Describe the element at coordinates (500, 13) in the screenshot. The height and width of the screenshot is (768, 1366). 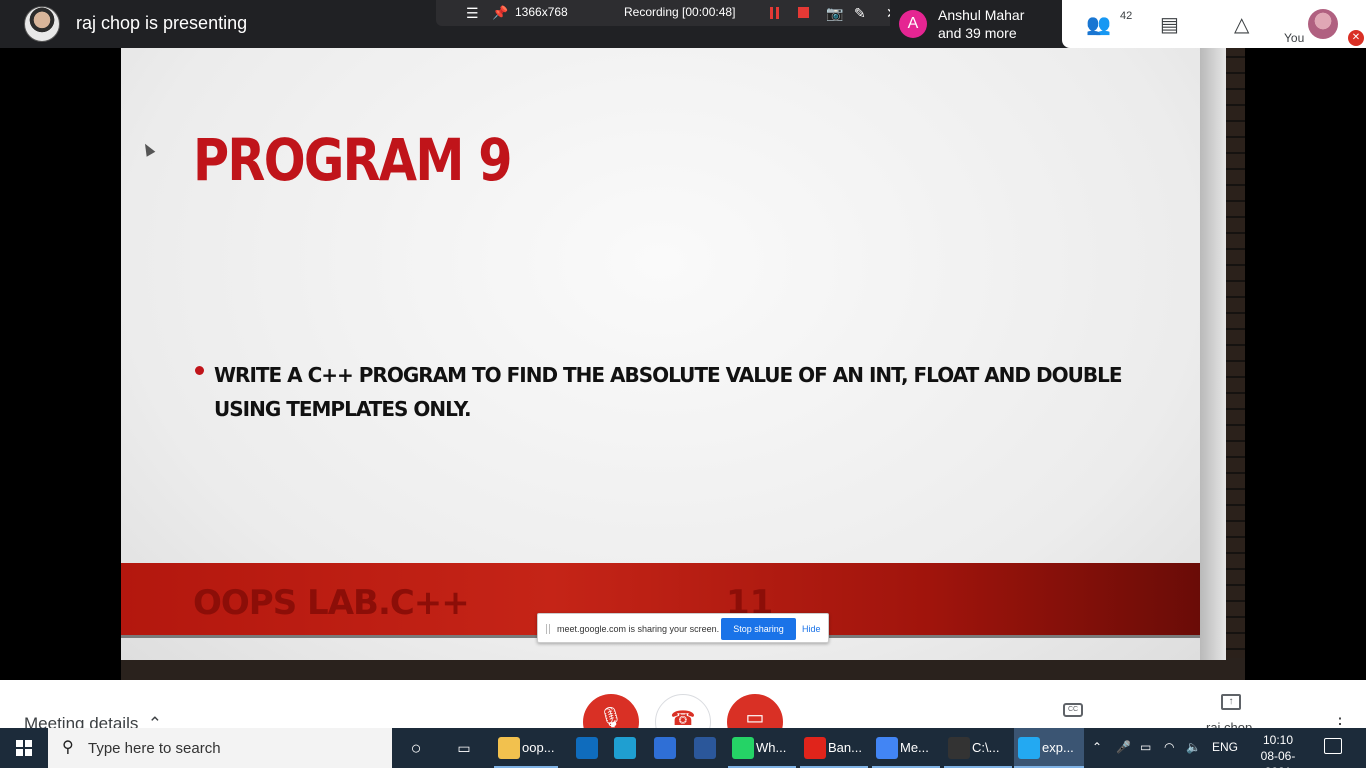
I see `pin-icon: 📌` at that location.